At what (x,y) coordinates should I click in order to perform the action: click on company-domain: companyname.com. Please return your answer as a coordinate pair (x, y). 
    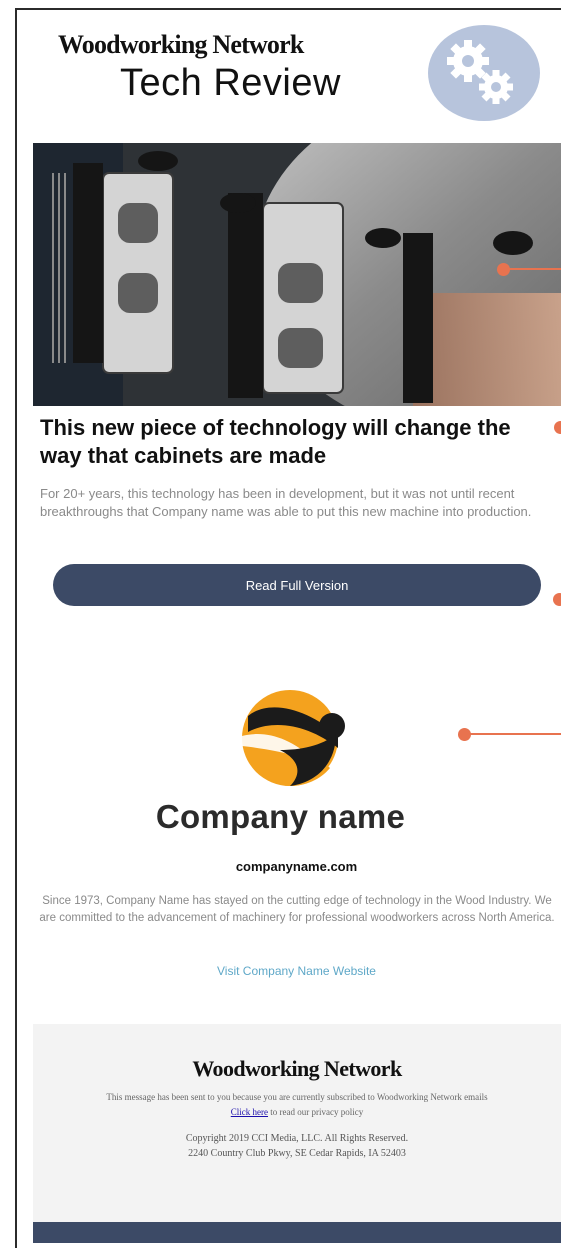
    Looking at the image, I should click on (296, 866).